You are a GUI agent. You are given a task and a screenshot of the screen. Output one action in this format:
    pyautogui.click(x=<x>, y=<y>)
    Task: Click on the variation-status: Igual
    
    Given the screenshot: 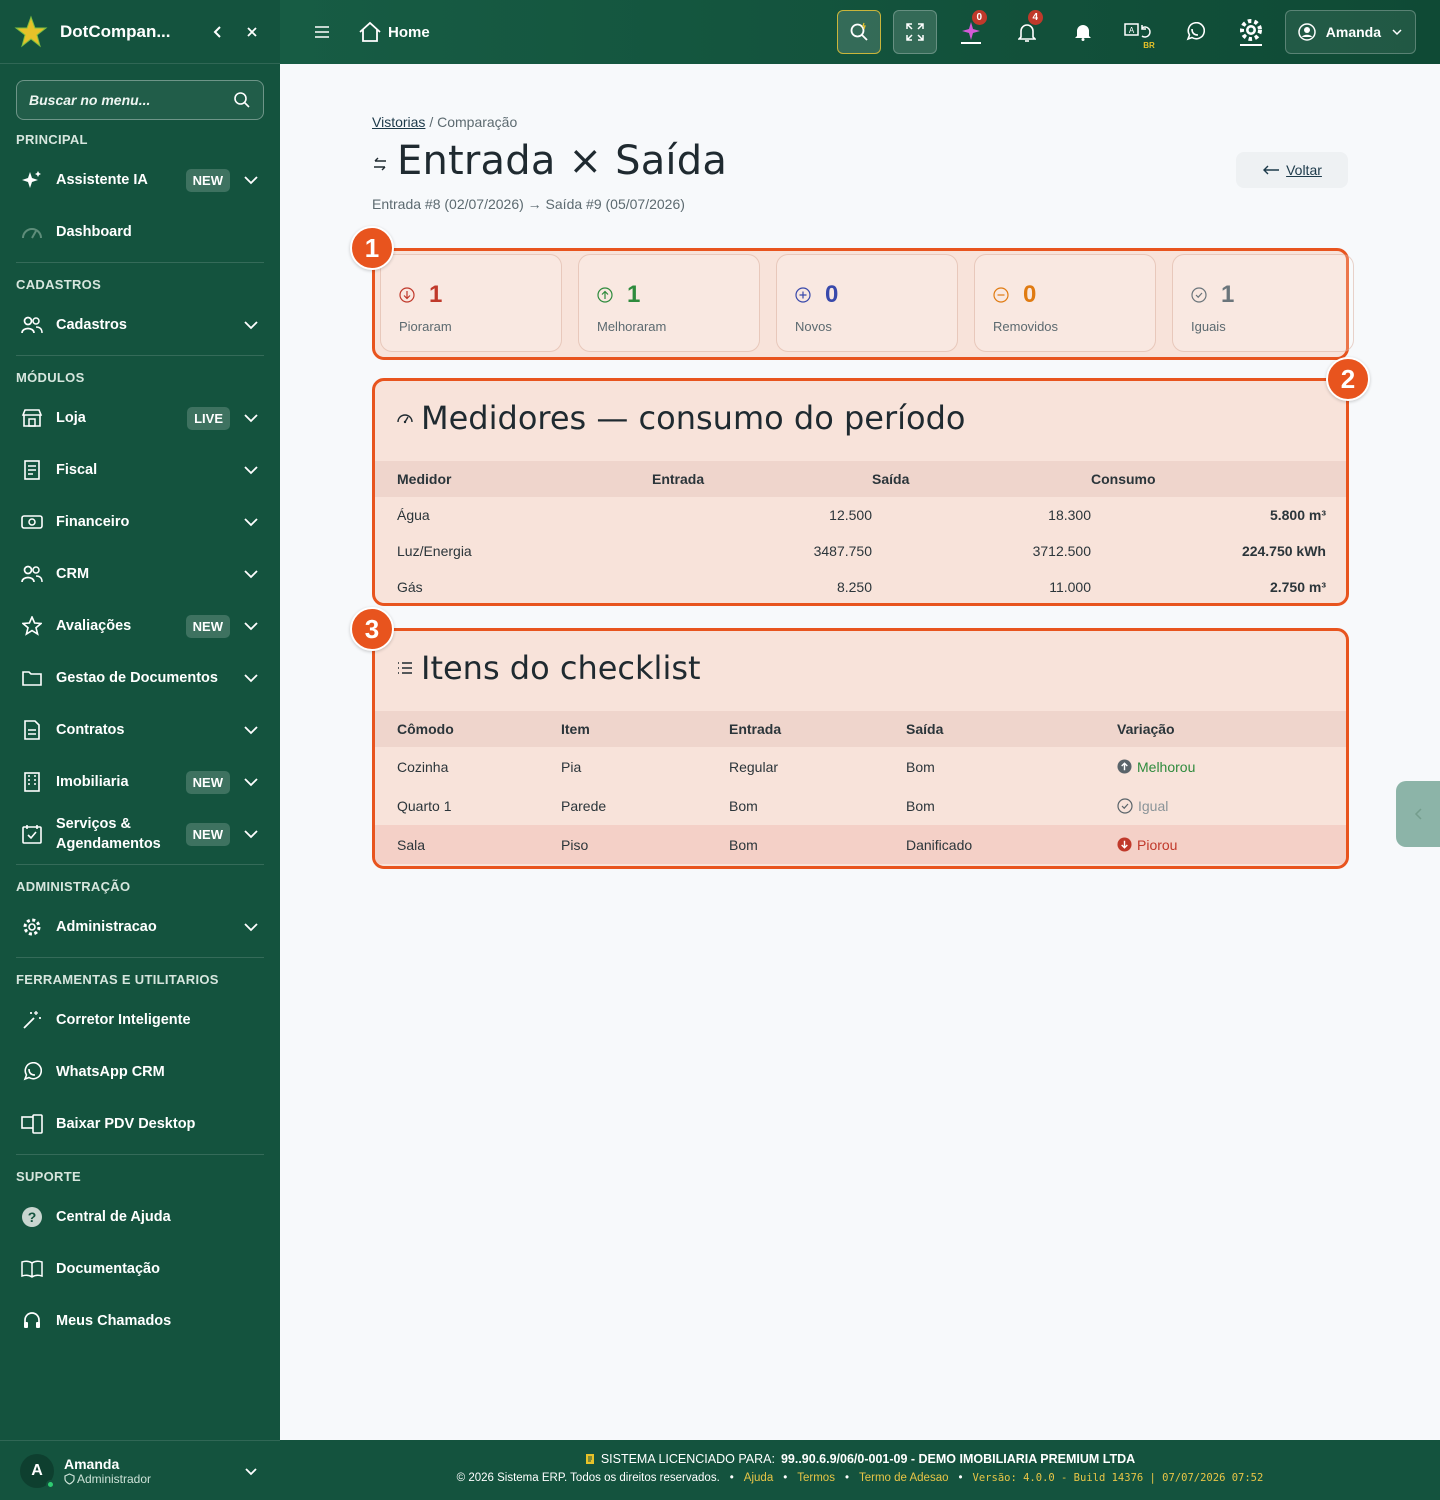 What is the action you would take?
    pyautogui.click(x=1231, y=806)
    